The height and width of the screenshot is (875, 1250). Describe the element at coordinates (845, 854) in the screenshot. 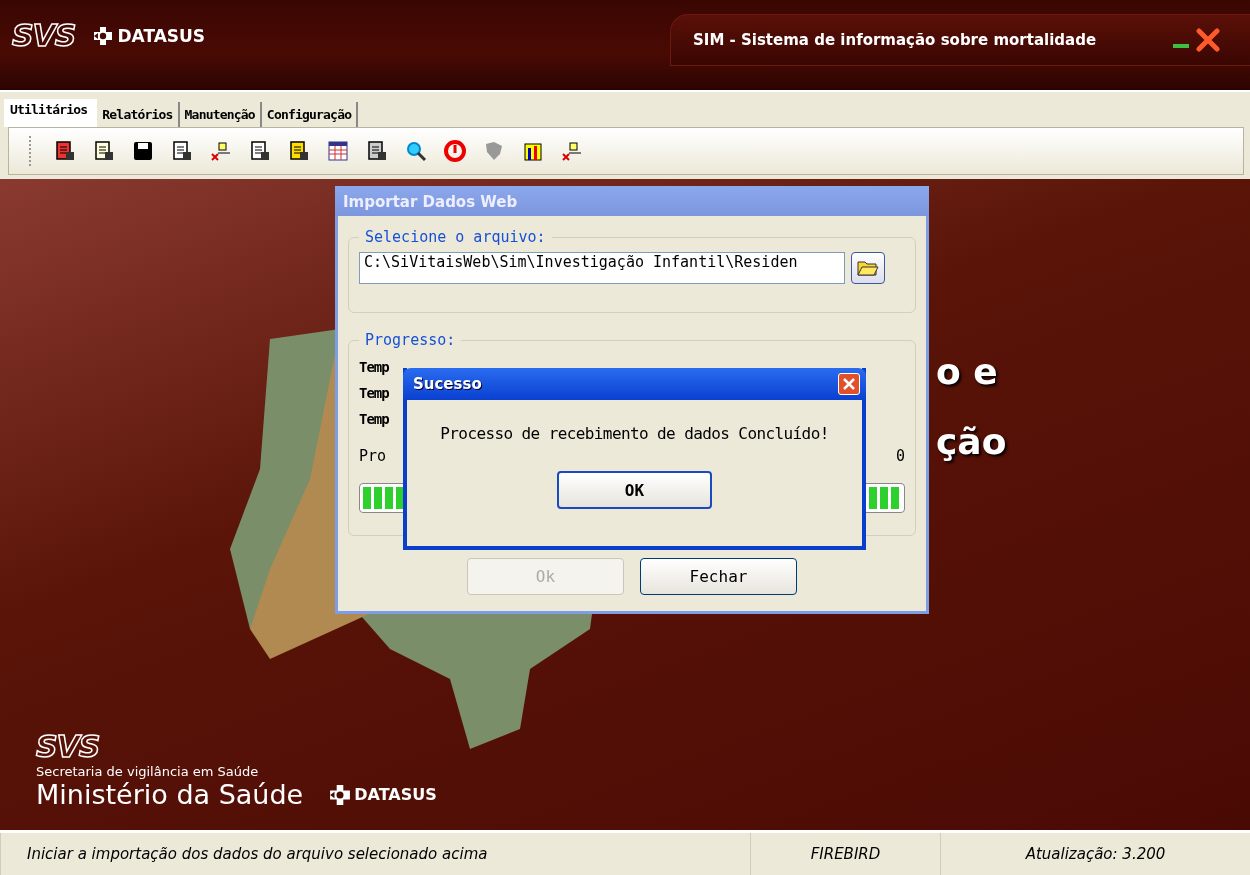

I see `status-text: FIREBIRD` at that location.